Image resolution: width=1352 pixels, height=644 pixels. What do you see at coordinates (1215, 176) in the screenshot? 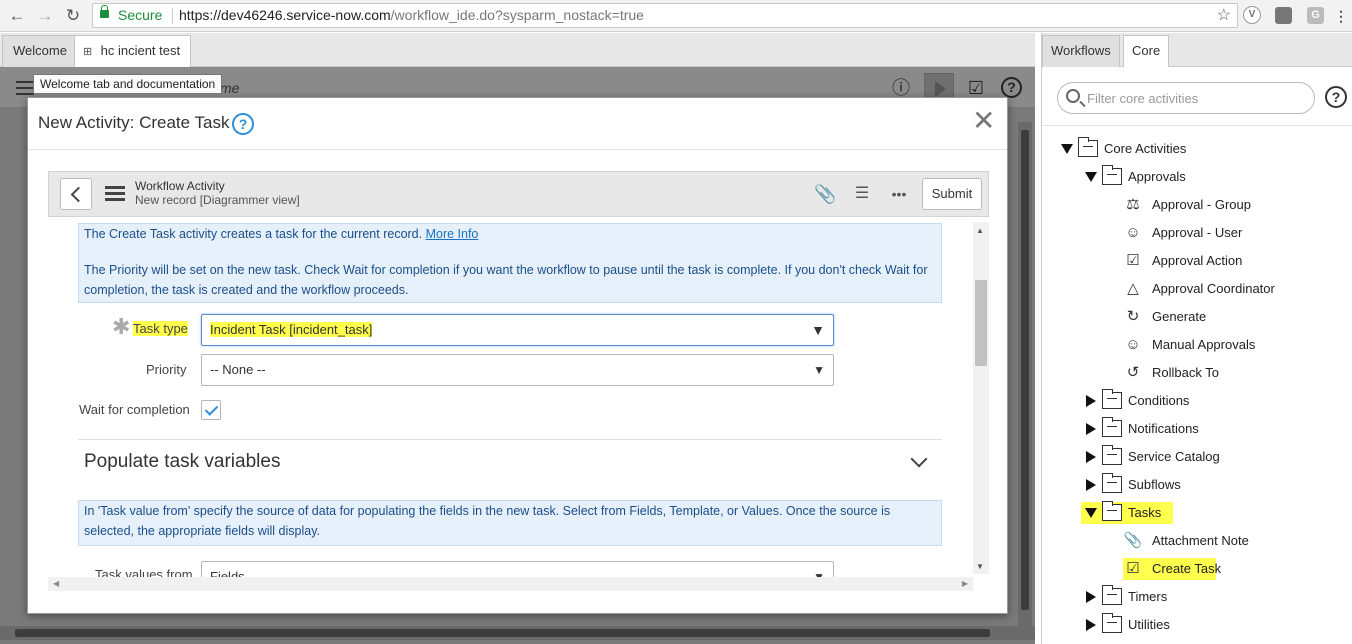
I see `tree-item-approvals: Approvals` at bounding box center [1215, 176].